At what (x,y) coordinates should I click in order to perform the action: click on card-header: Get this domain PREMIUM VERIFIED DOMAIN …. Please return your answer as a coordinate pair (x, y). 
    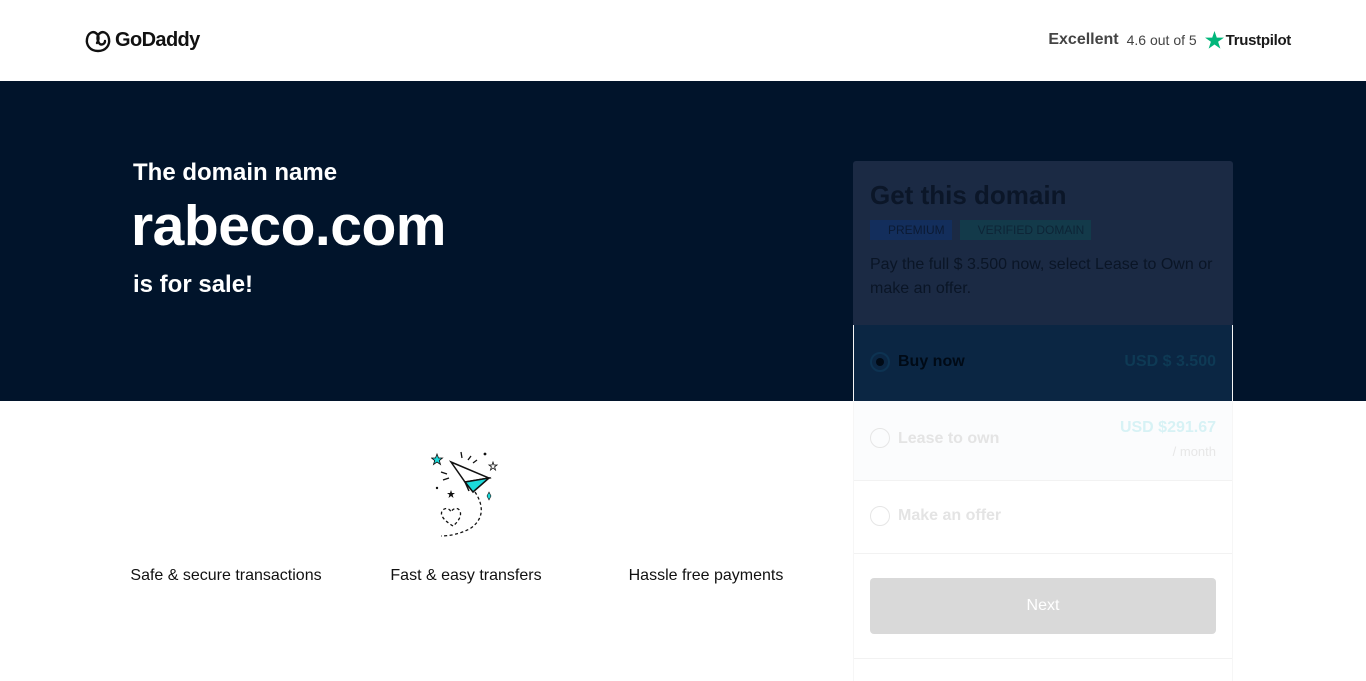
    Looking at the image, I should click on (1043, 243).